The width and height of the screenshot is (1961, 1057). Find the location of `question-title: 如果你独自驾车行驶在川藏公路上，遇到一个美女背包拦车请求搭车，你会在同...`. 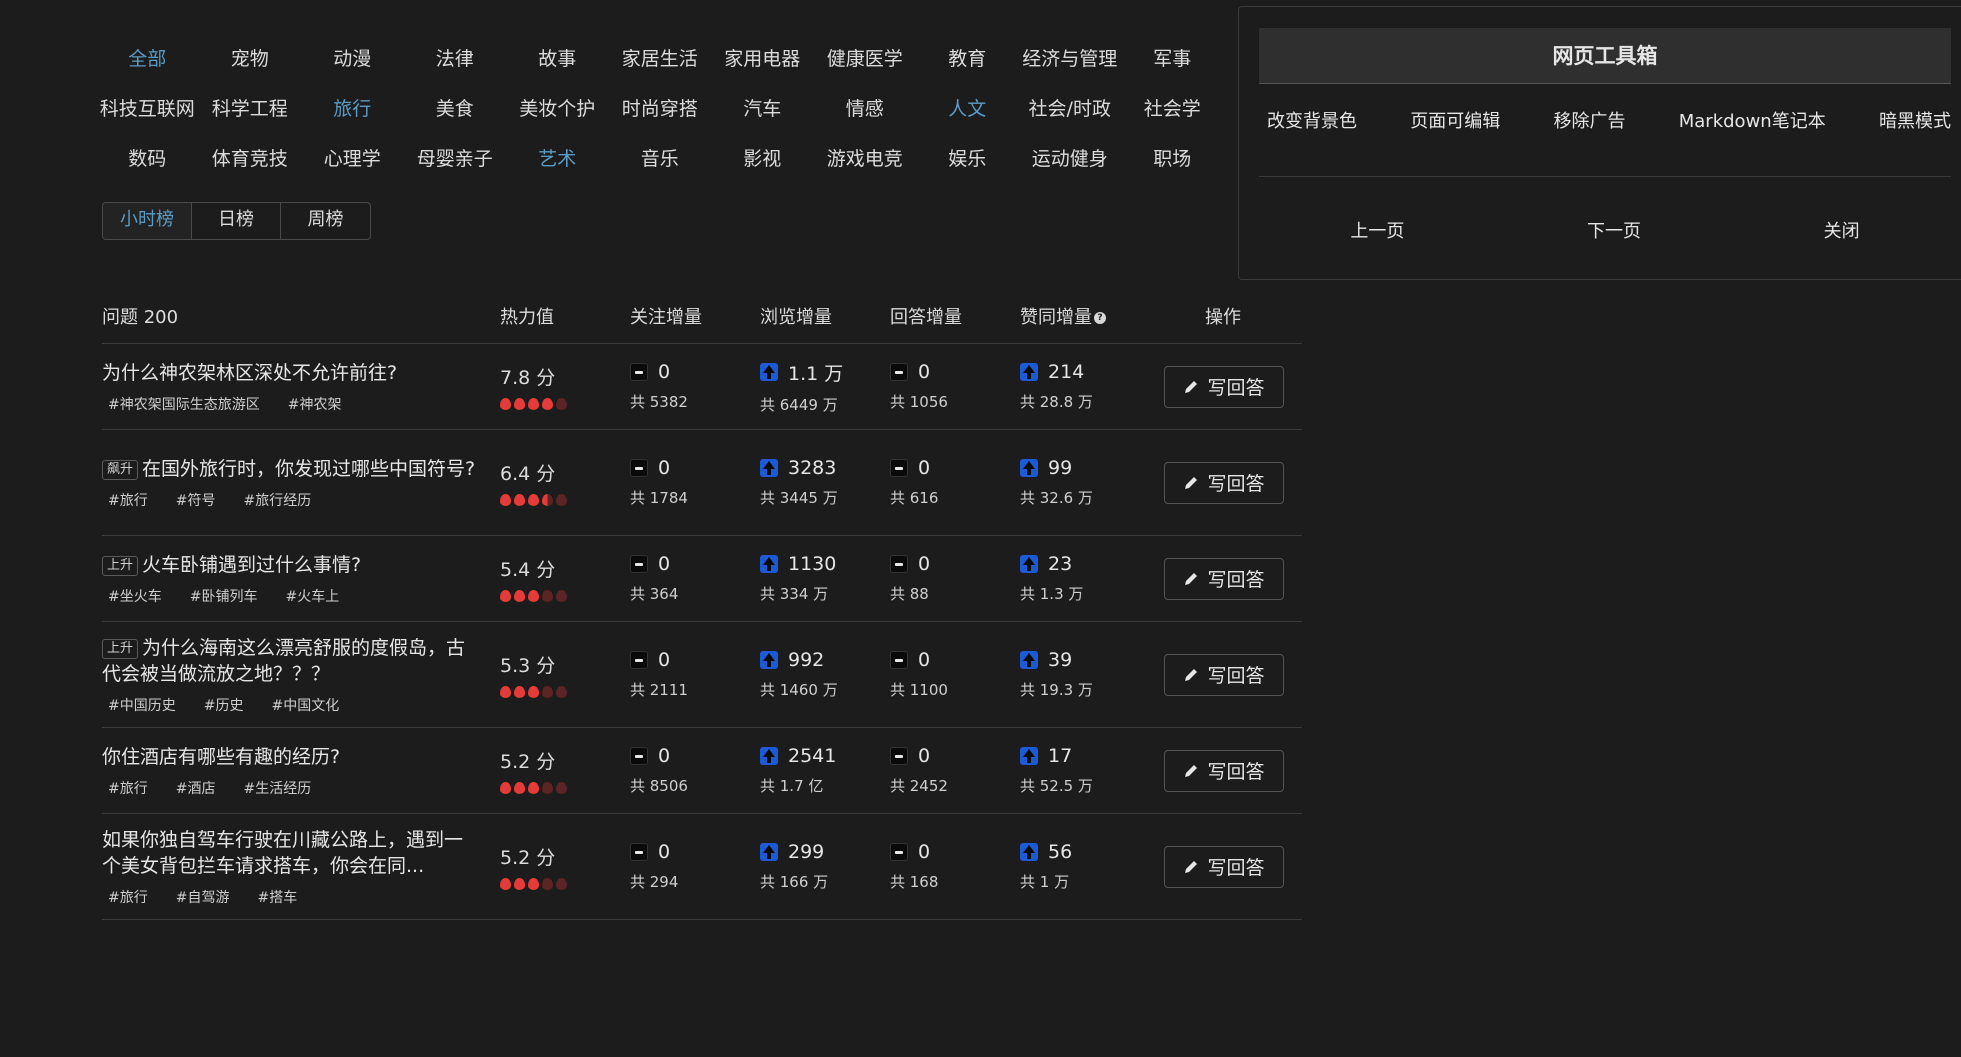

question-title: 如果你独自驾车行驶在川藏公路上，遇到一个美女背包拦车请求搭车，你会在同... is located at coordinates (289, 853).